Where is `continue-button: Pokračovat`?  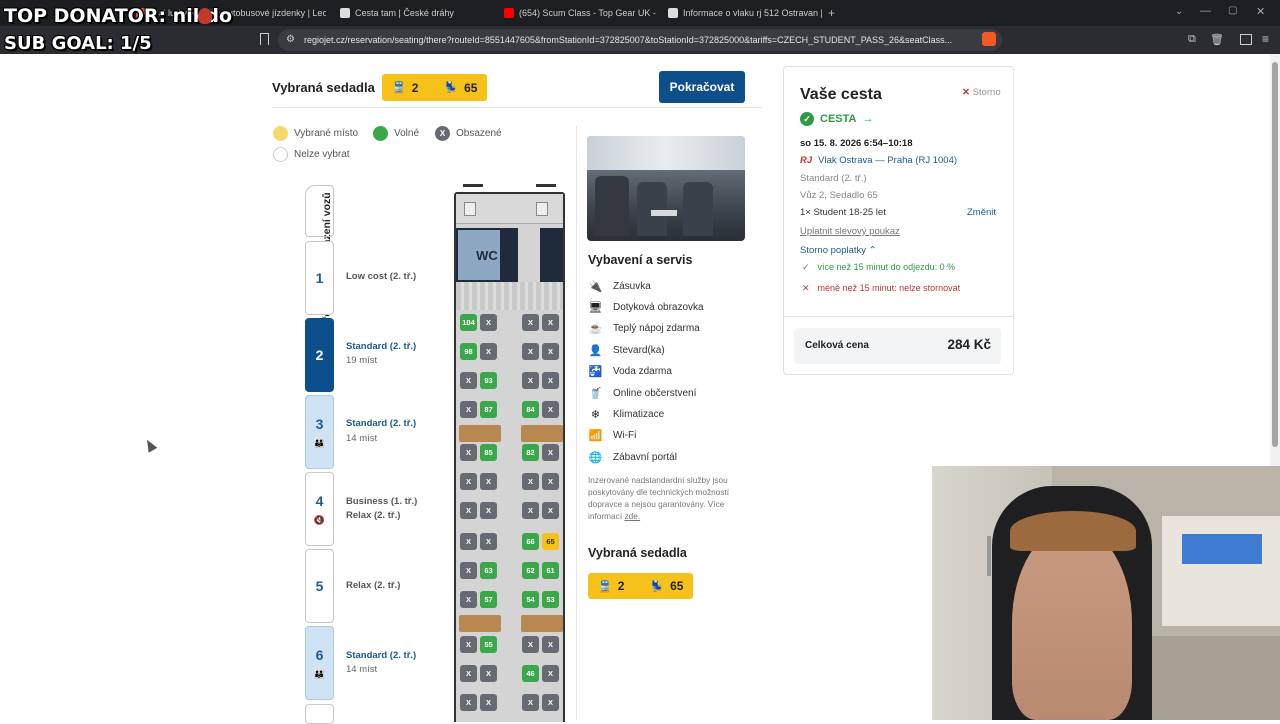 continue-button: Pokračovat is located at coordinates (702, 87).